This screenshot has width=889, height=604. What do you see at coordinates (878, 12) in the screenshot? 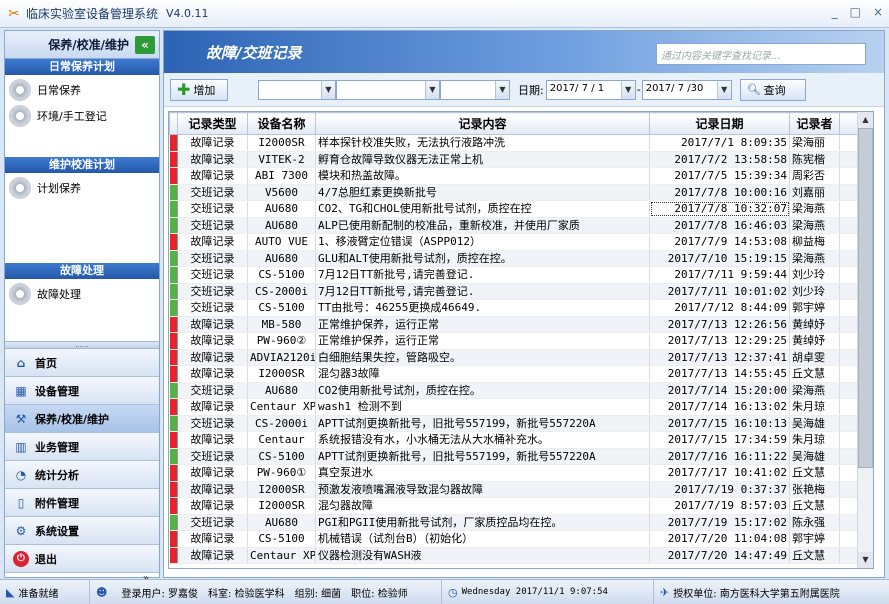
I see `close-button: ×` at bounding box center [878, 12].